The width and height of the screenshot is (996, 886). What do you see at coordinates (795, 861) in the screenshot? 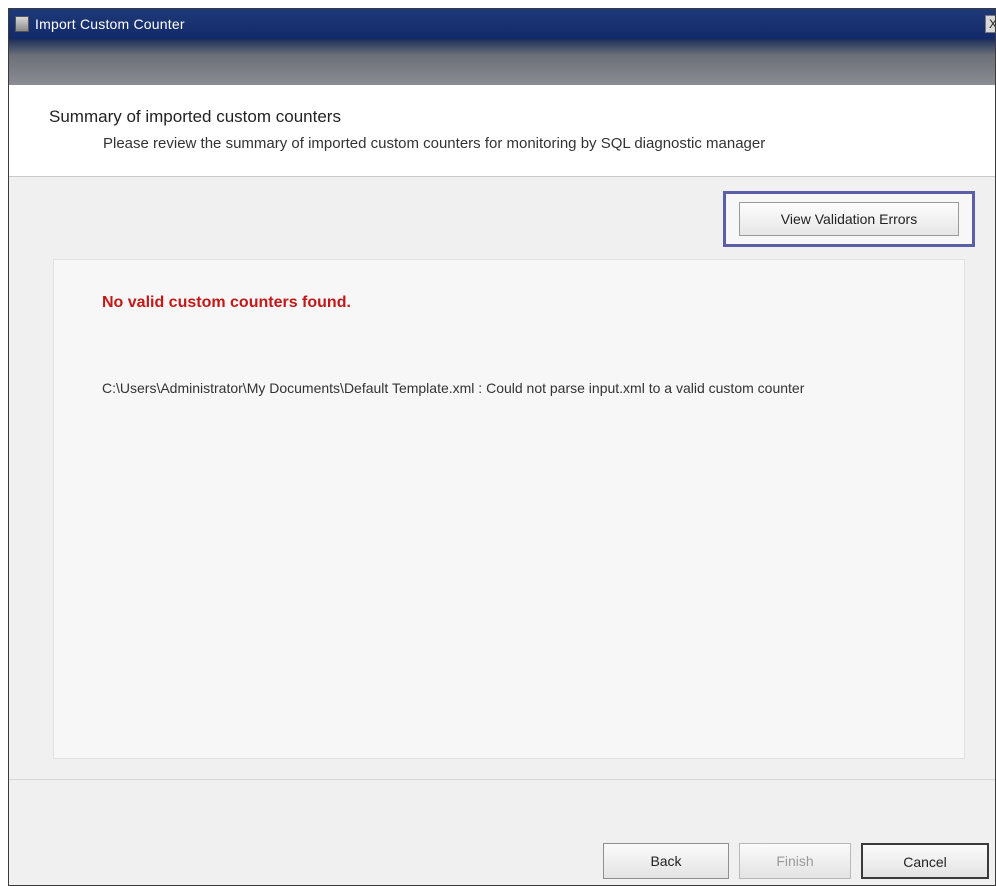
I see `finish-button: Finish` at bounding box center [795, 861].